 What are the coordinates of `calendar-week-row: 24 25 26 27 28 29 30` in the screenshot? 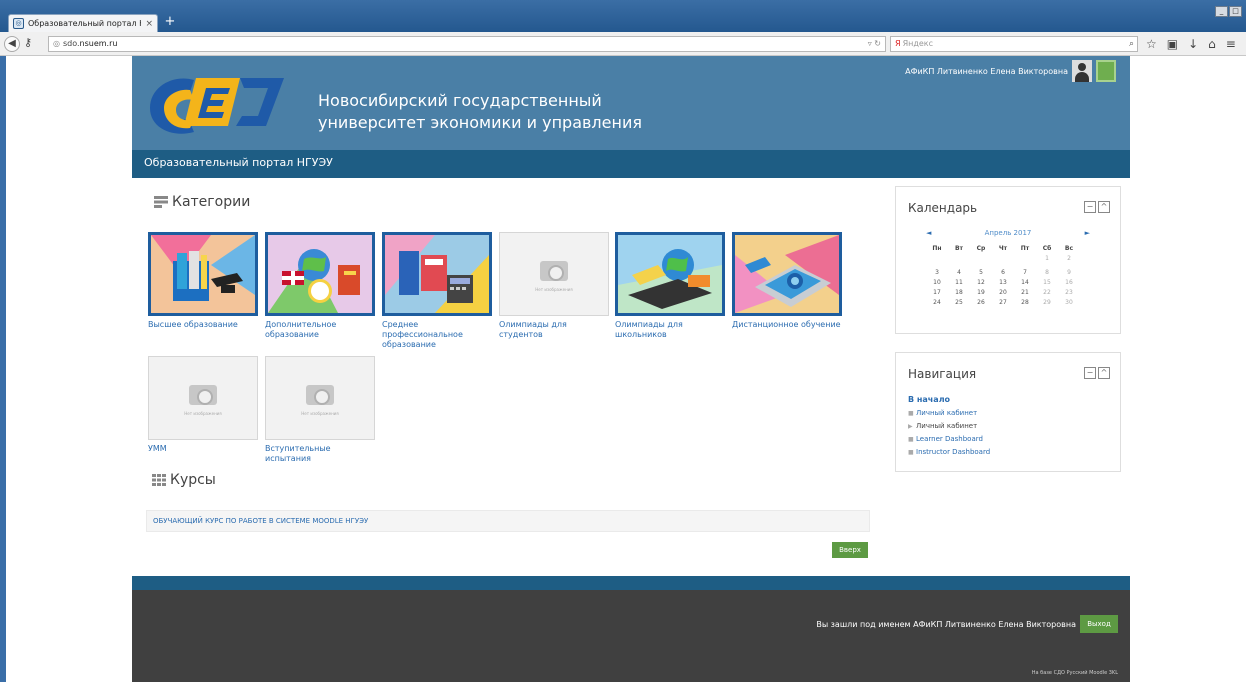 It's located at (1003, 302).